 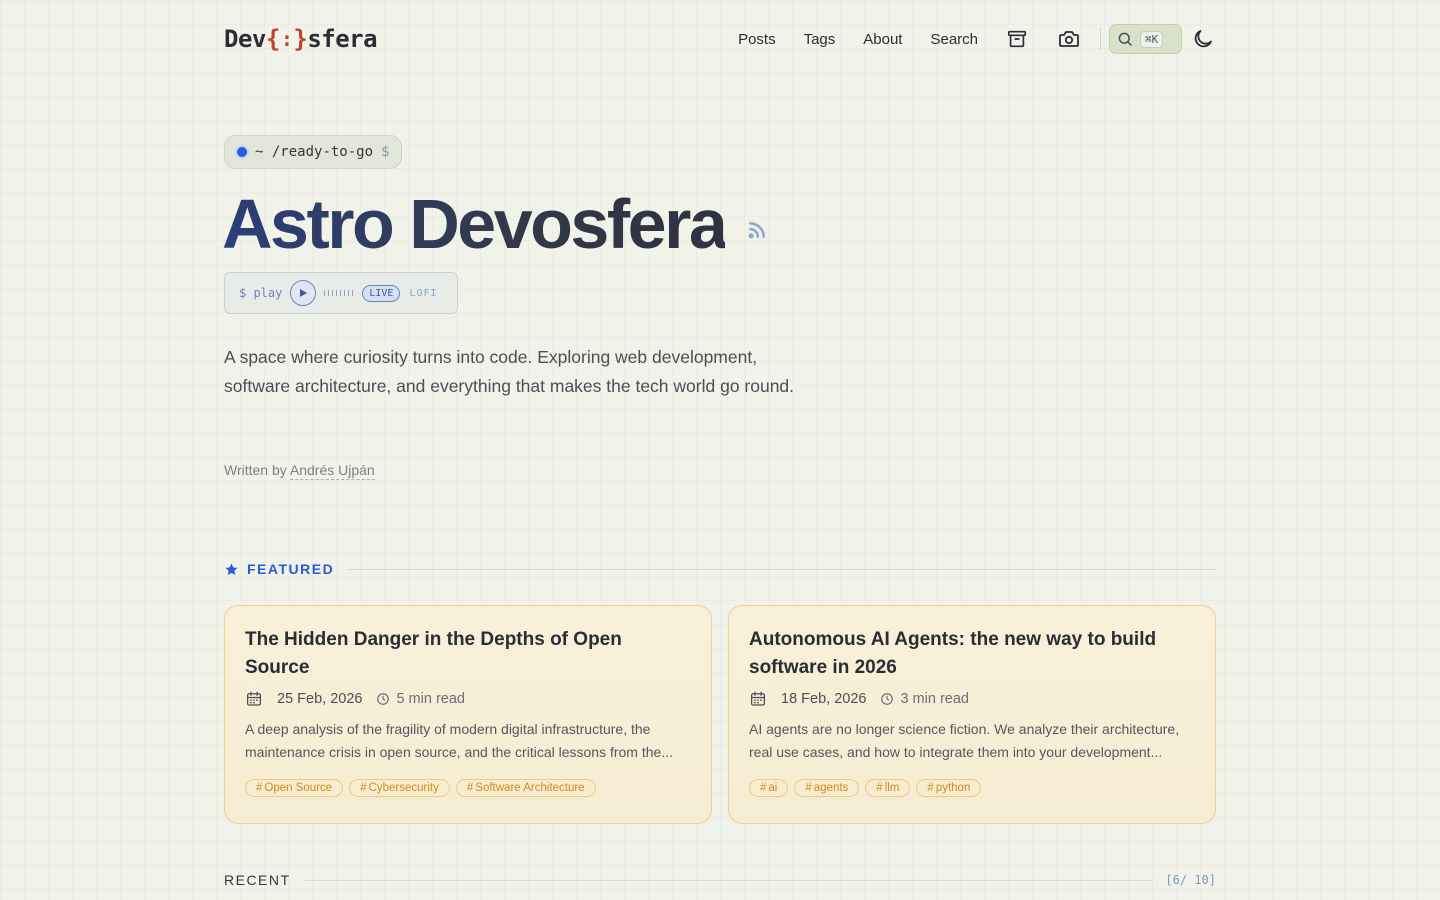 I want to click on nav-tags: Tags, so click(x=820, y=39).